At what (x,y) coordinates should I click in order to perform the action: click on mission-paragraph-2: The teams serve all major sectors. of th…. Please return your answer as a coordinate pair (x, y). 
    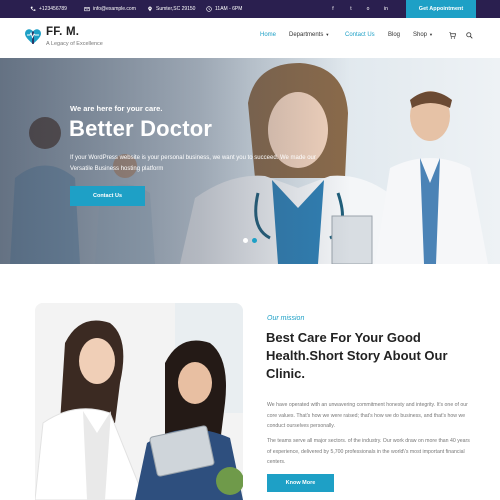
    Looking at the image, I should click on (368, 451).